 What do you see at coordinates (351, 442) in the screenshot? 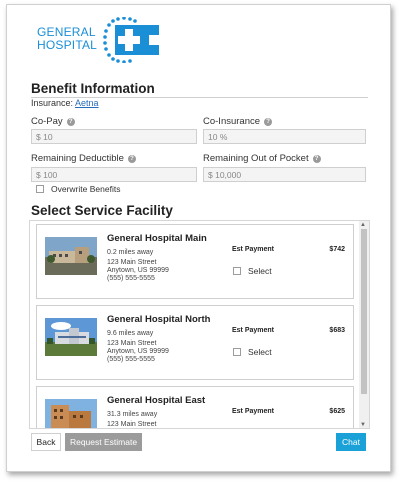
I see `chat-button: Chat` at bounding box center [351, 442].